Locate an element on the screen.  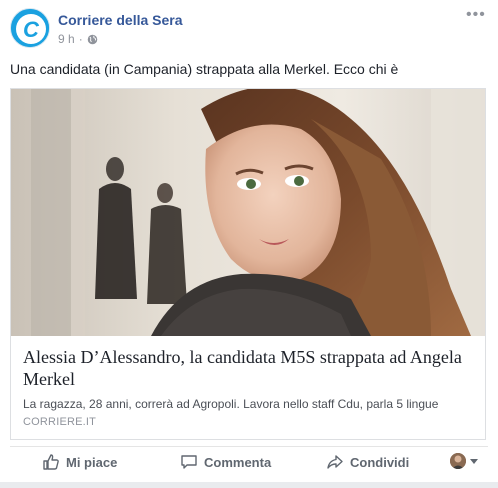
thumbs-up-icon is located at coordinates (51, 462).